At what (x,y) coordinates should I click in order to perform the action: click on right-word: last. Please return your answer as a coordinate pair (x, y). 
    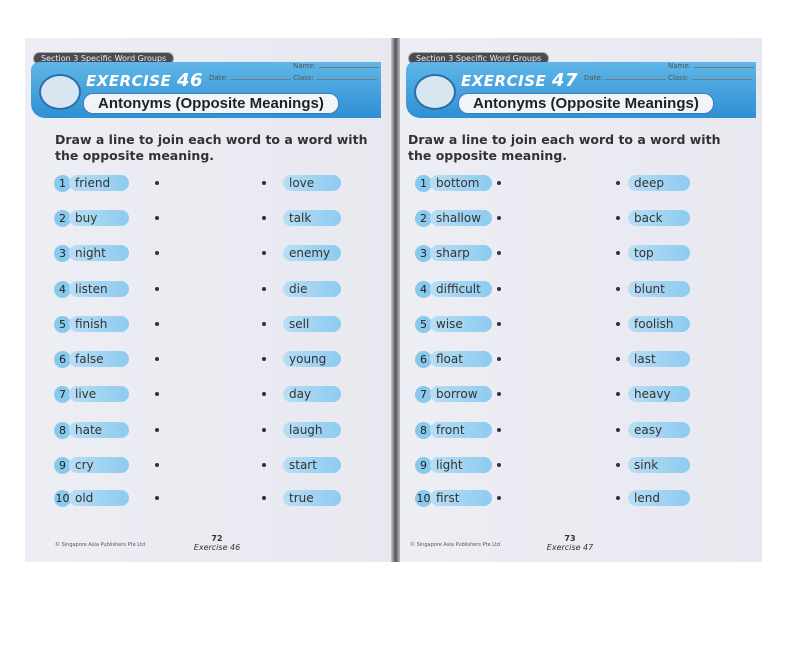
    Looking at the image, I should click on (659, 359).